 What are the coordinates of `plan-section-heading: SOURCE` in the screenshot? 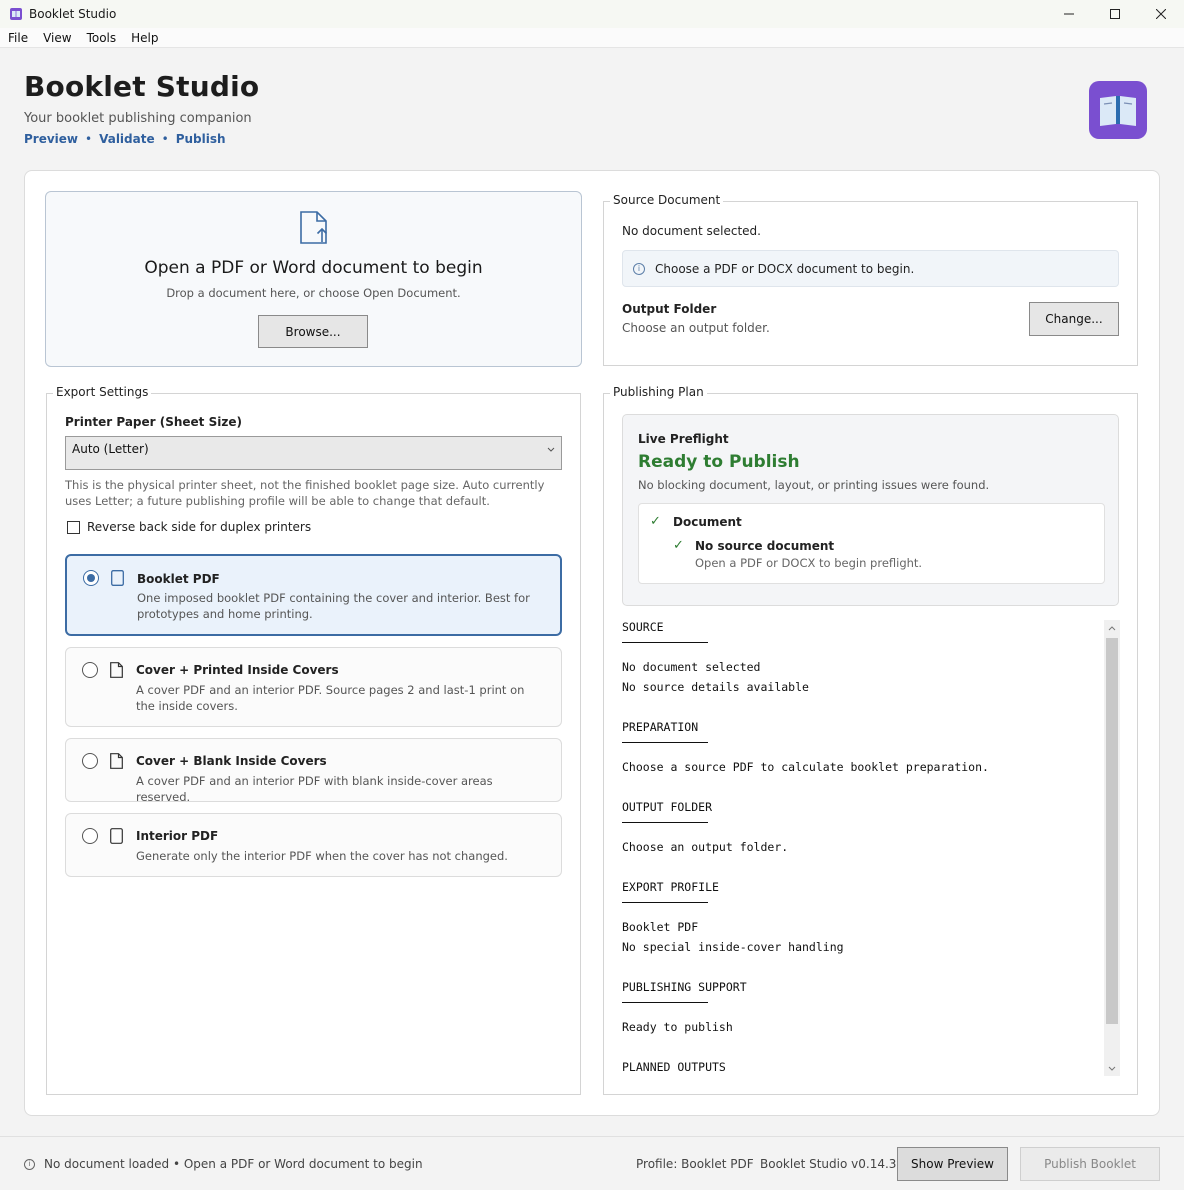 It's located at (643, 627).